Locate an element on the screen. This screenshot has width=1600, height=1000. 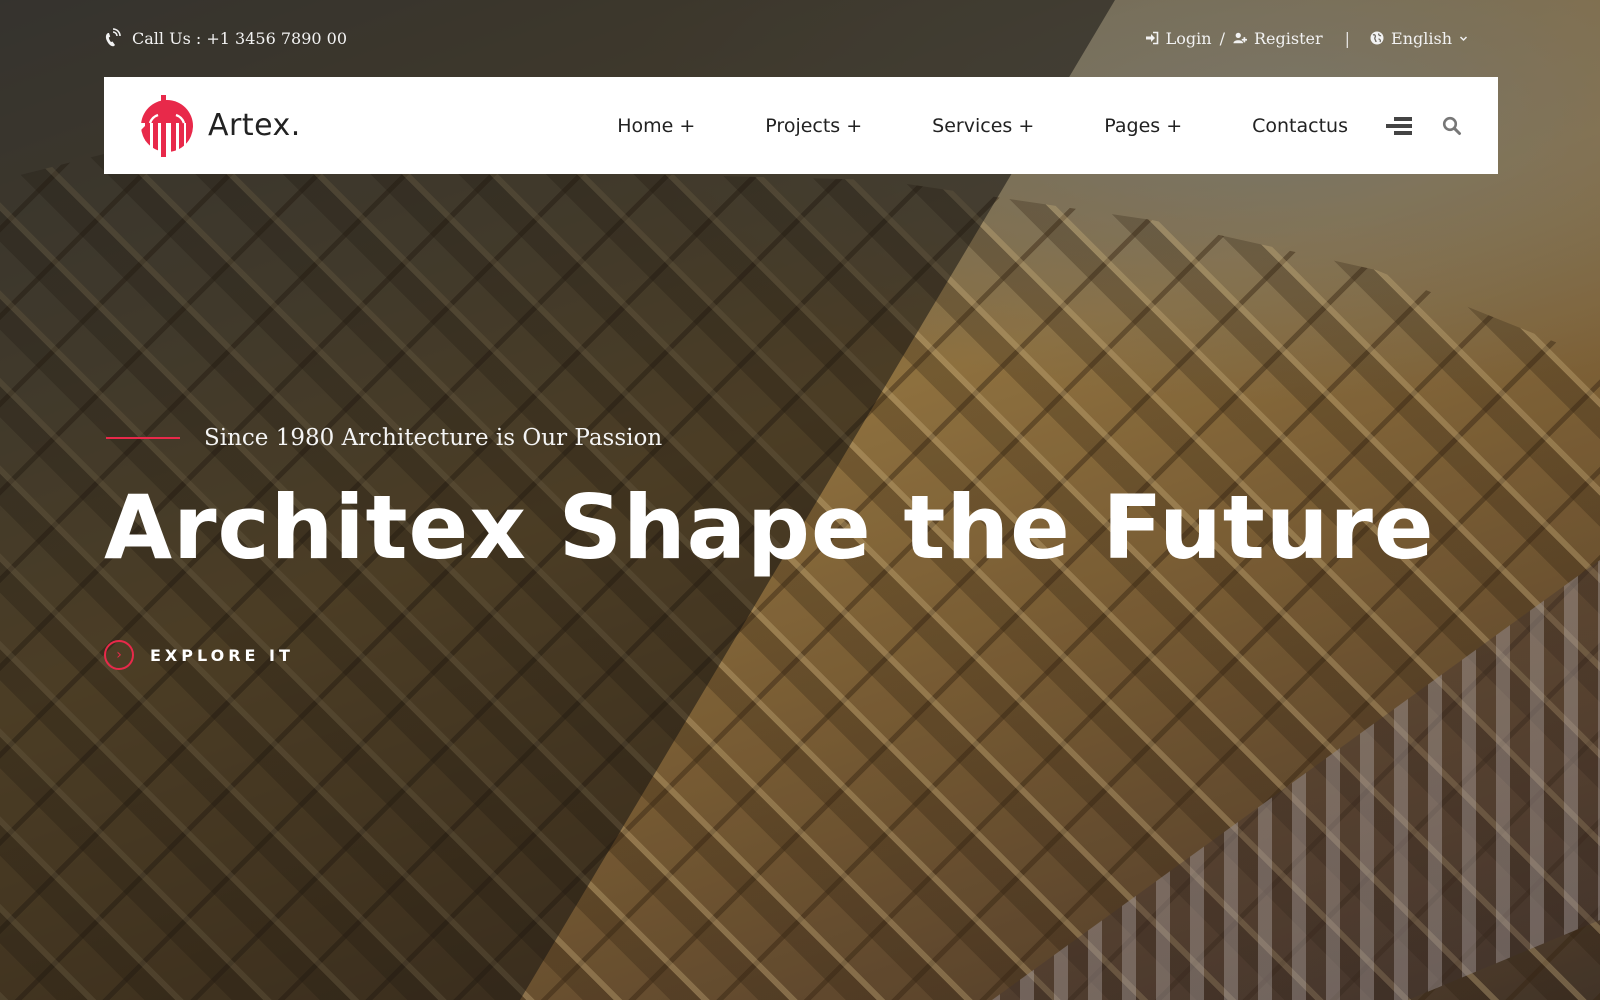
brand-name: Artex. is located at coordinates (254, 125).